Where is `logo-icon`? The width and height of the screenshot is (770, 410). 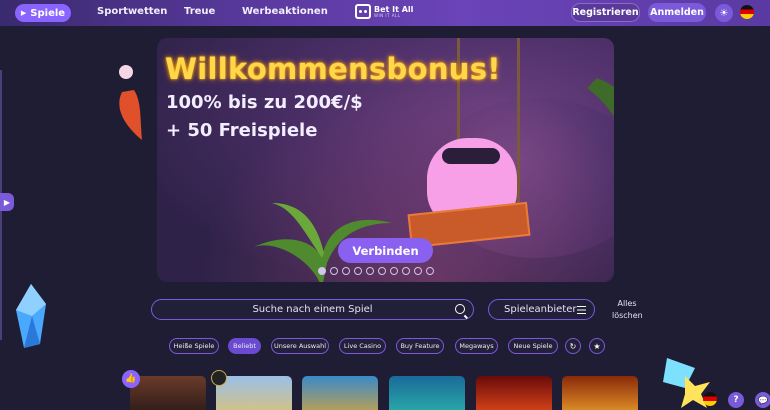
logo-icon is located at coordinates (363, 11).